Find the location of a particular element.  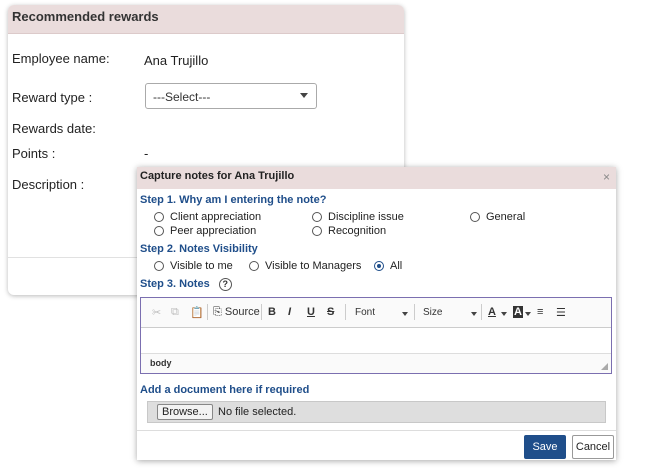

strikethrough-button: S is located at coordinates (330, 312).